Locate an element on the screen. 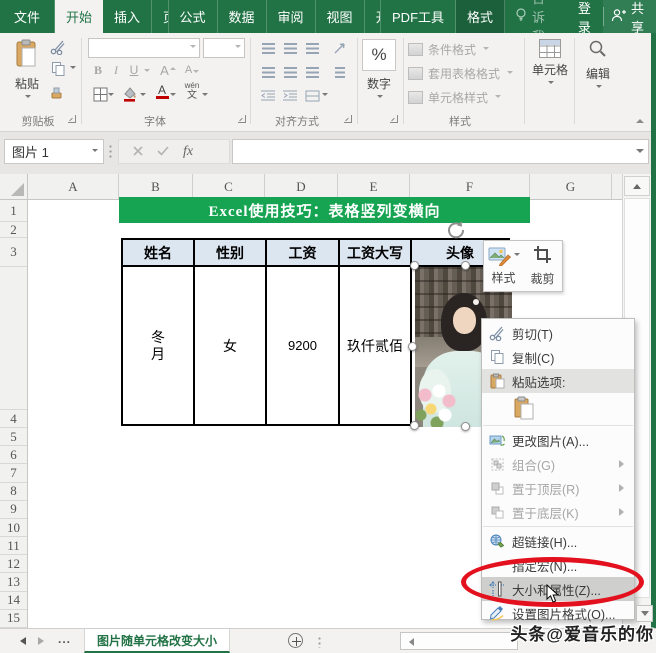  cells-button: 单元格 is located at coordinates (550, 63).